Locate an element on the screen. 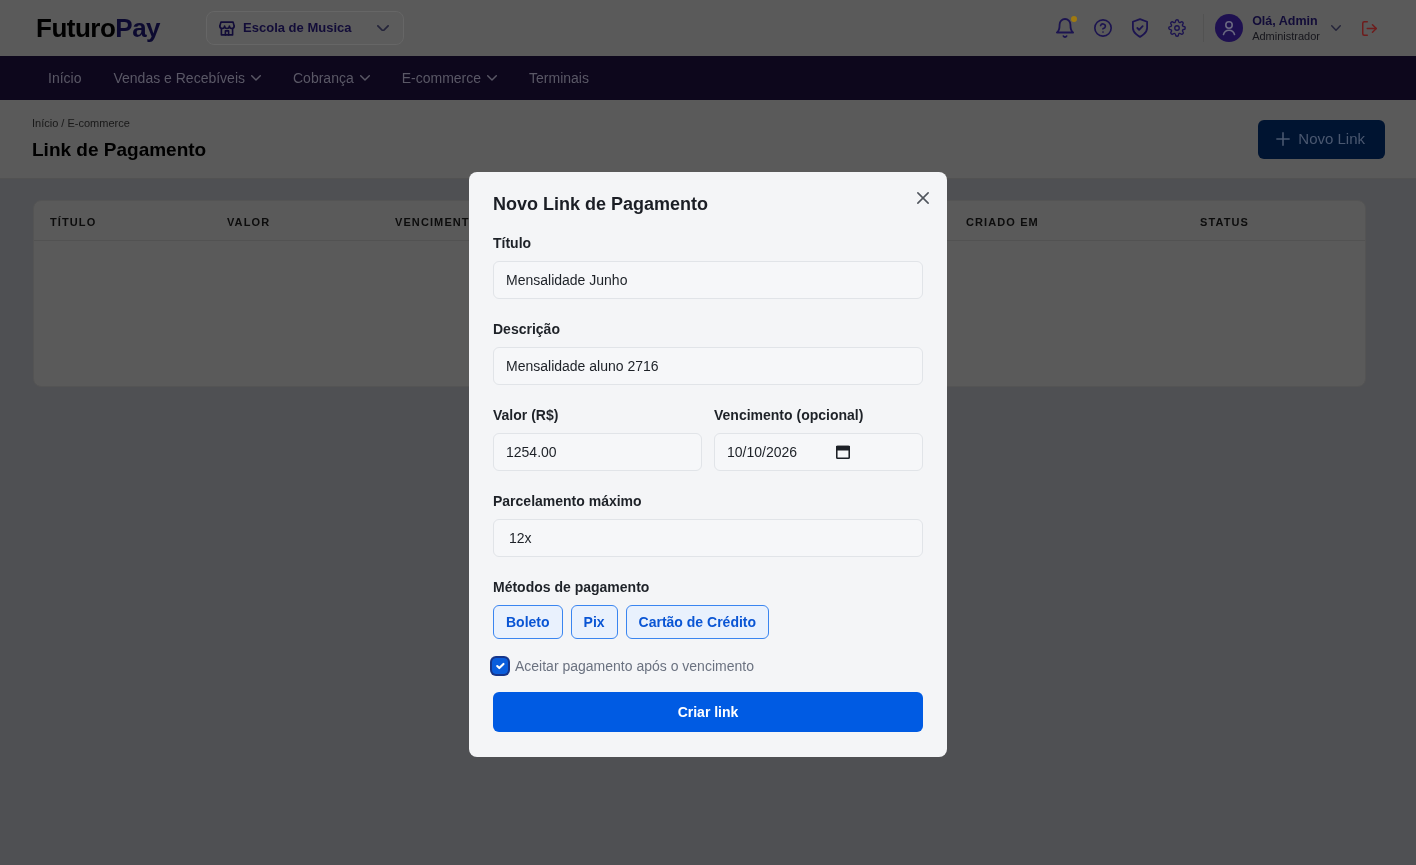 This screenshot has height=865, width=1416. user-greeting: Olá, Admin is located at coordinates (1285, 21).